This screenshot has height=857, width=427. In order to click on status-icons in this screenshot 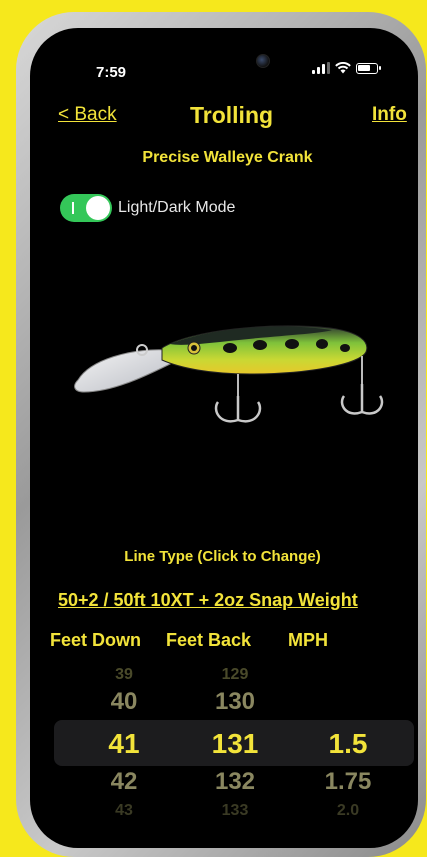, I will do `click(346, 68)`.